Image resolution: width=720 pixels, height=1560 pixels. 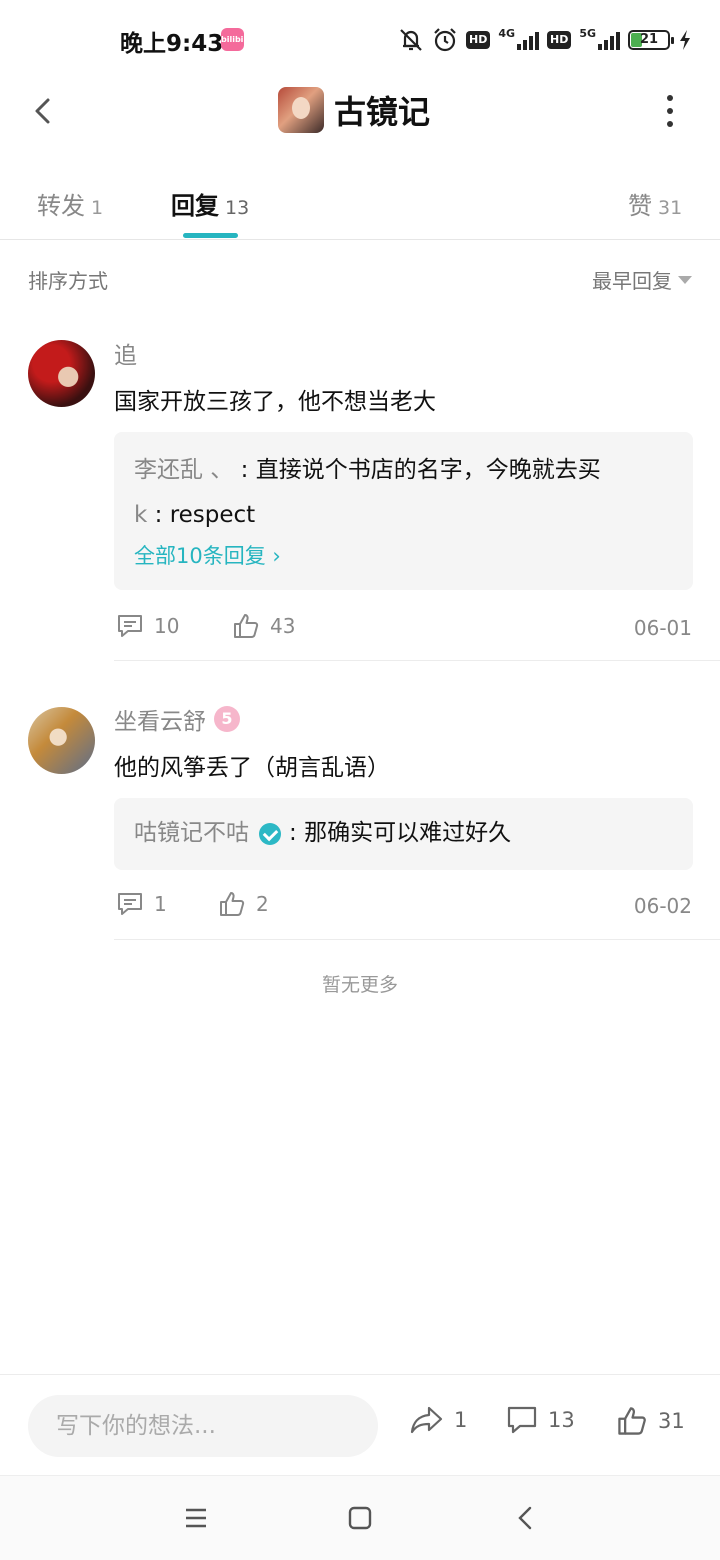 I want to click on status-icons: HD 4G HD 5G 21, so click(x=545, y=40).